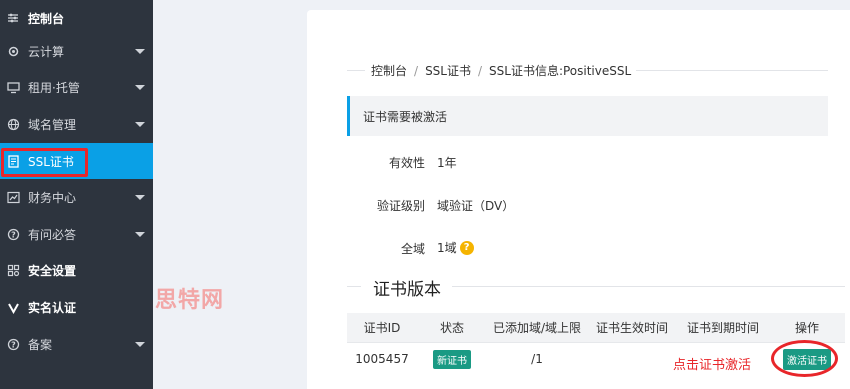 This screenshot has height=389, width=850. I want to click on status-badge: 新证书, so click(452, 359).